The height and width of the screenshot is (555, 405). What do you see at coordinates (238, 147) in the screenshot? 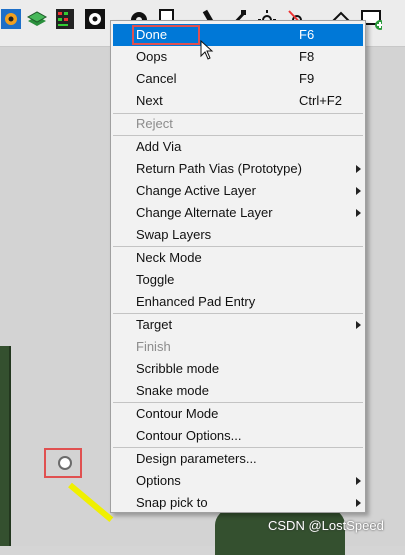
I see `menu-item-add-via: Add Via` at bounding box center [238, 147].